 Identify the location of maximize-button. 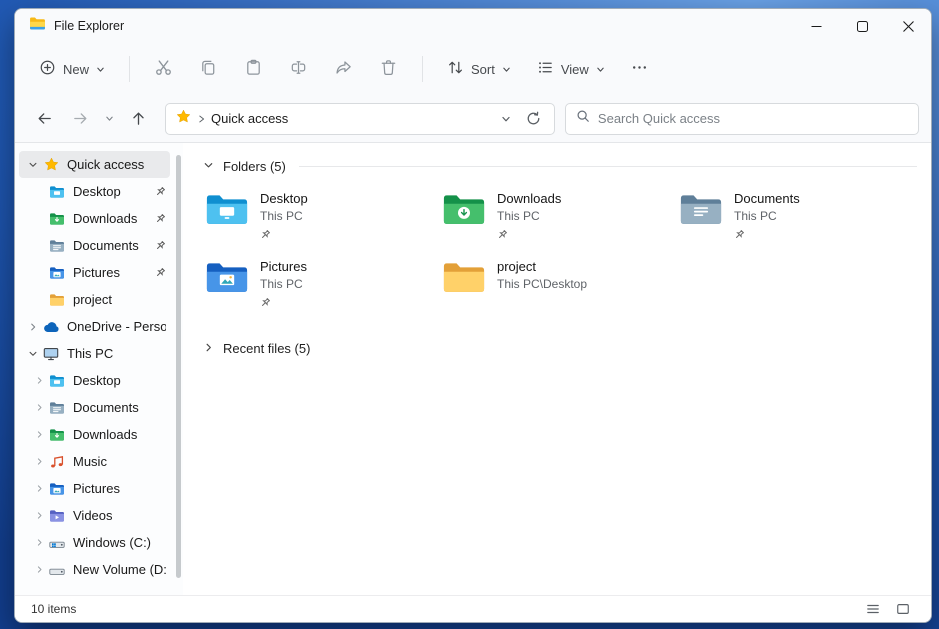
(862, 26).